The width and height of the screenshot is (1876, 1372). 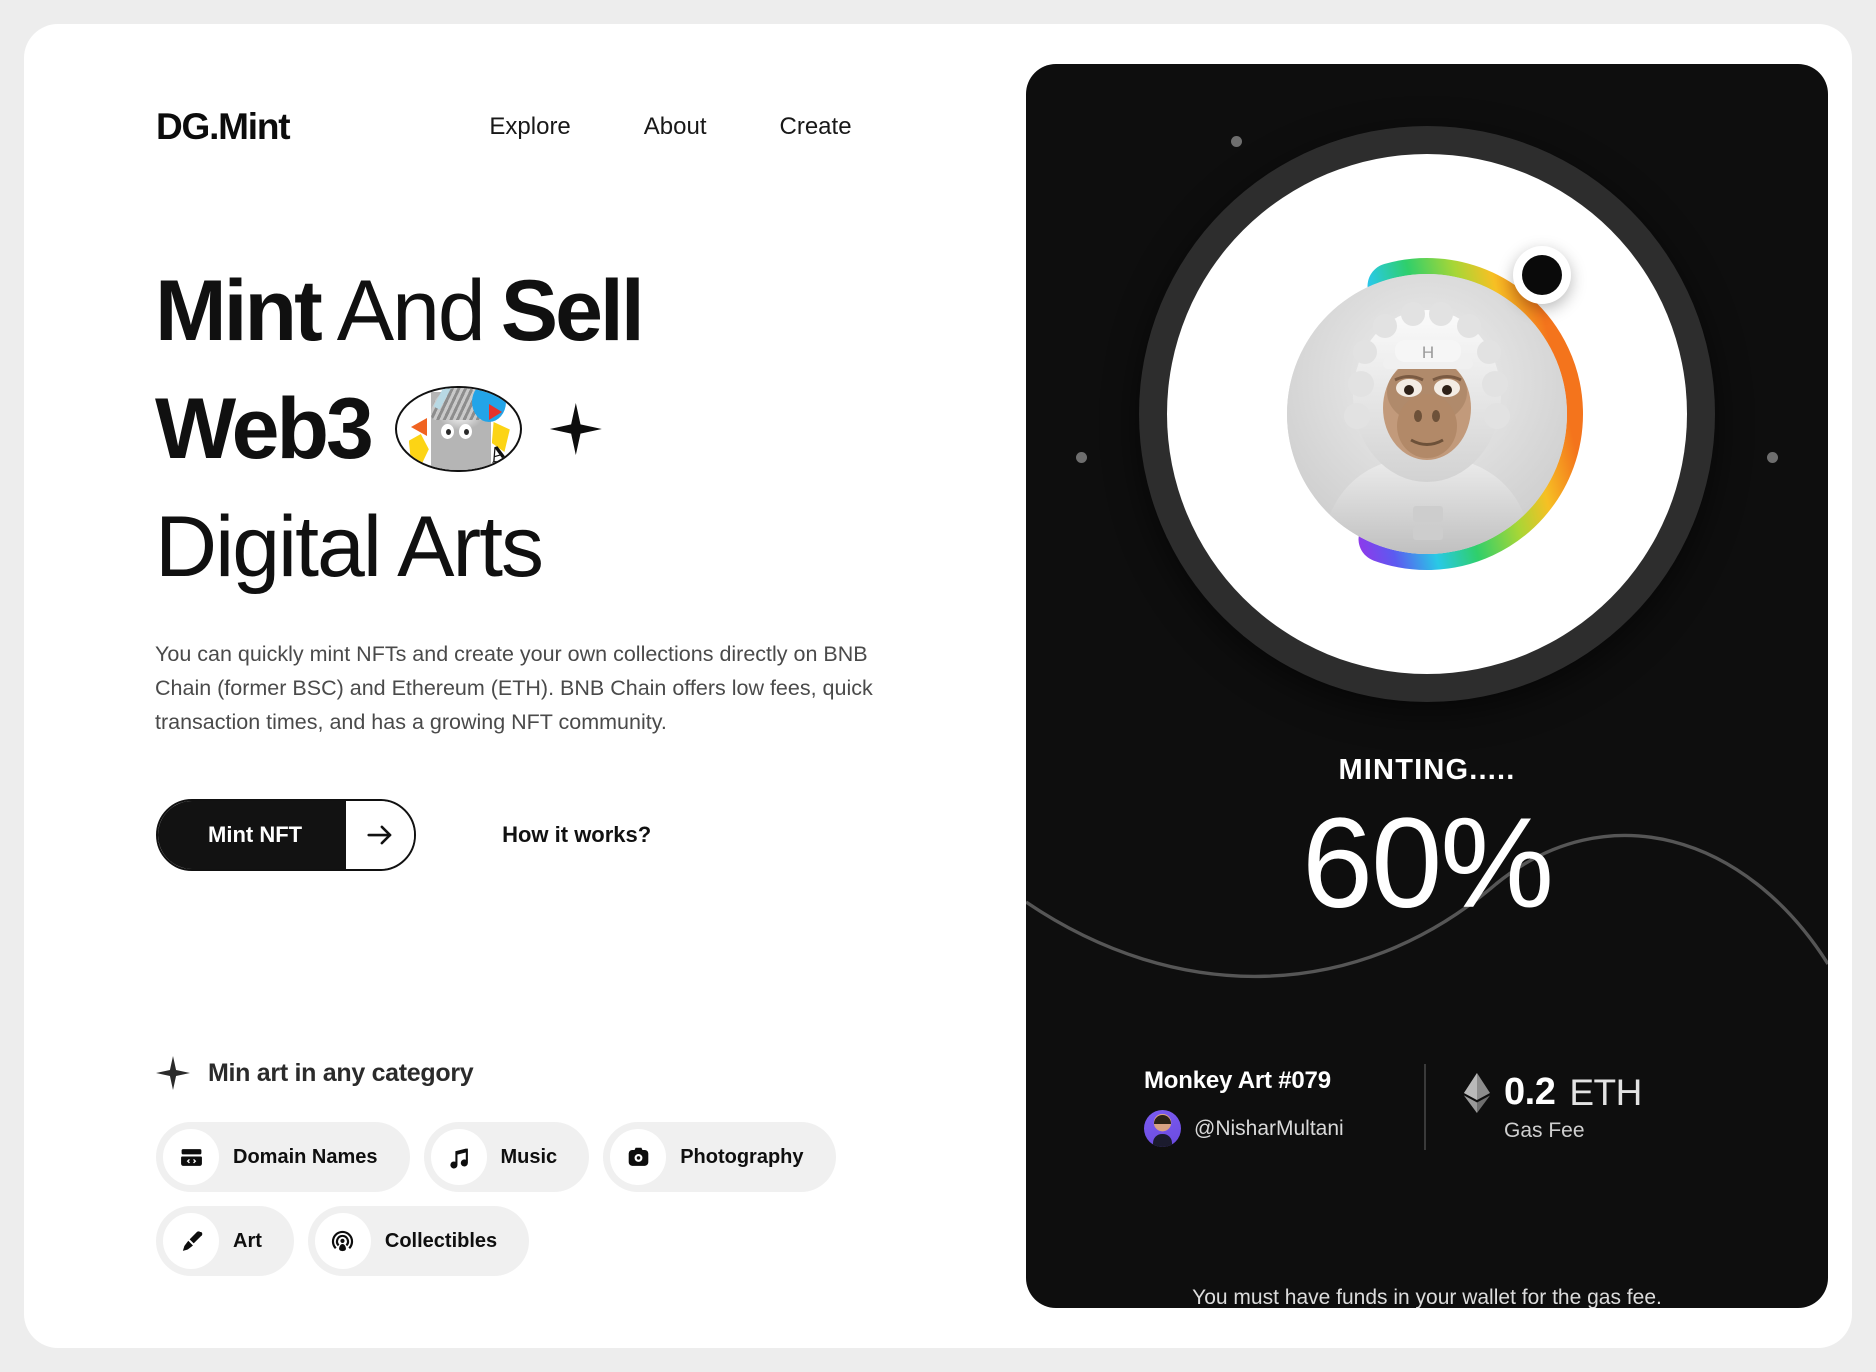 What do you see at coordinates (239, 311) in the screenshot?
I see `headline-word-mint: Mint` at bounding box center [239, 311].